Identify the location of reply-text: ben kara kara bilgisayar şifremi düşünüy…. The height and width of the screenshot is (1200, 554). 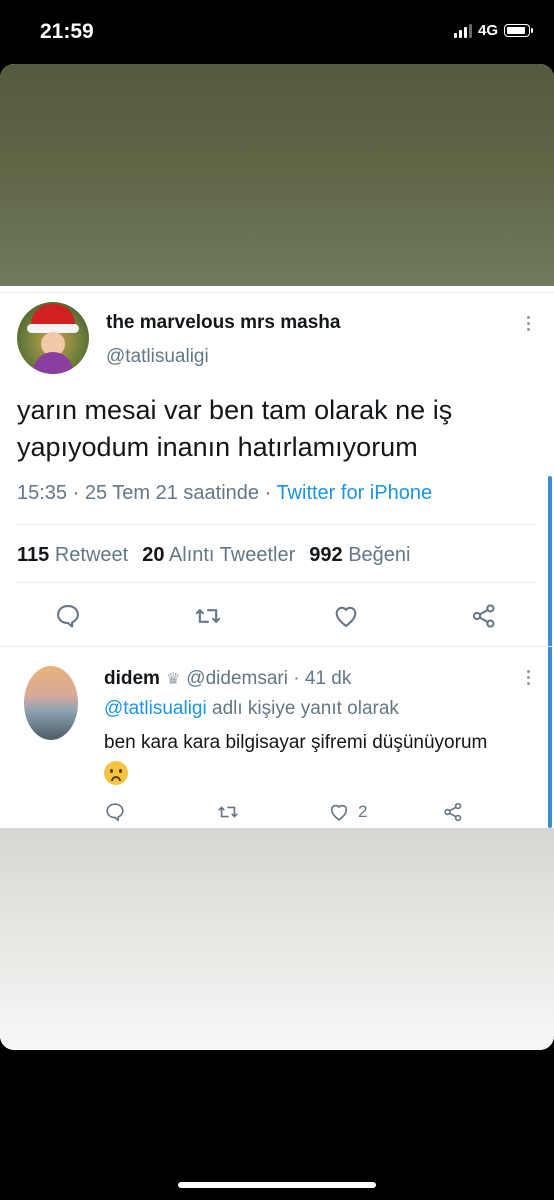
(324, 758).